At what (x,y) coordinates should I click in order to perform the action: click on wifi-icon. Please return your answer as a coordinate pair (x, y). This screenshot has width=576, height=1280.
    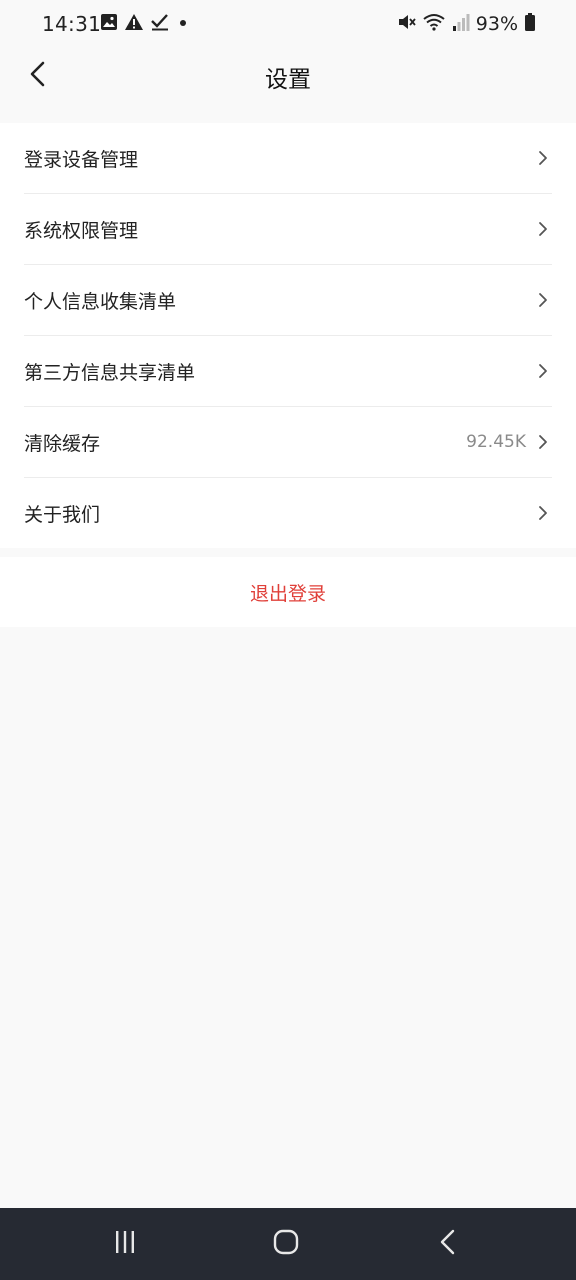
    Looking at the image, I should click on (434, 24).